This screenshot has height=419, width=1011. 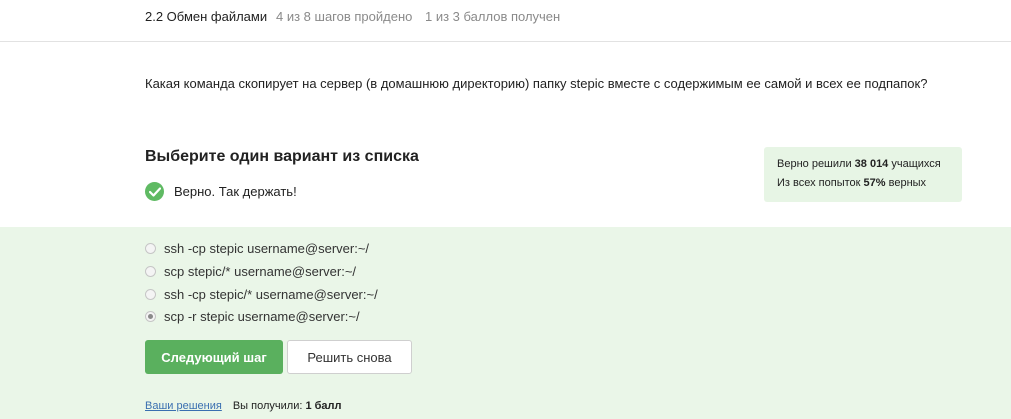 What do you see at coordinates (267, 248) in the screenshot?
I see `option-label: ssh -cp stepic username@server:~/` at bounding box center [267, 248].